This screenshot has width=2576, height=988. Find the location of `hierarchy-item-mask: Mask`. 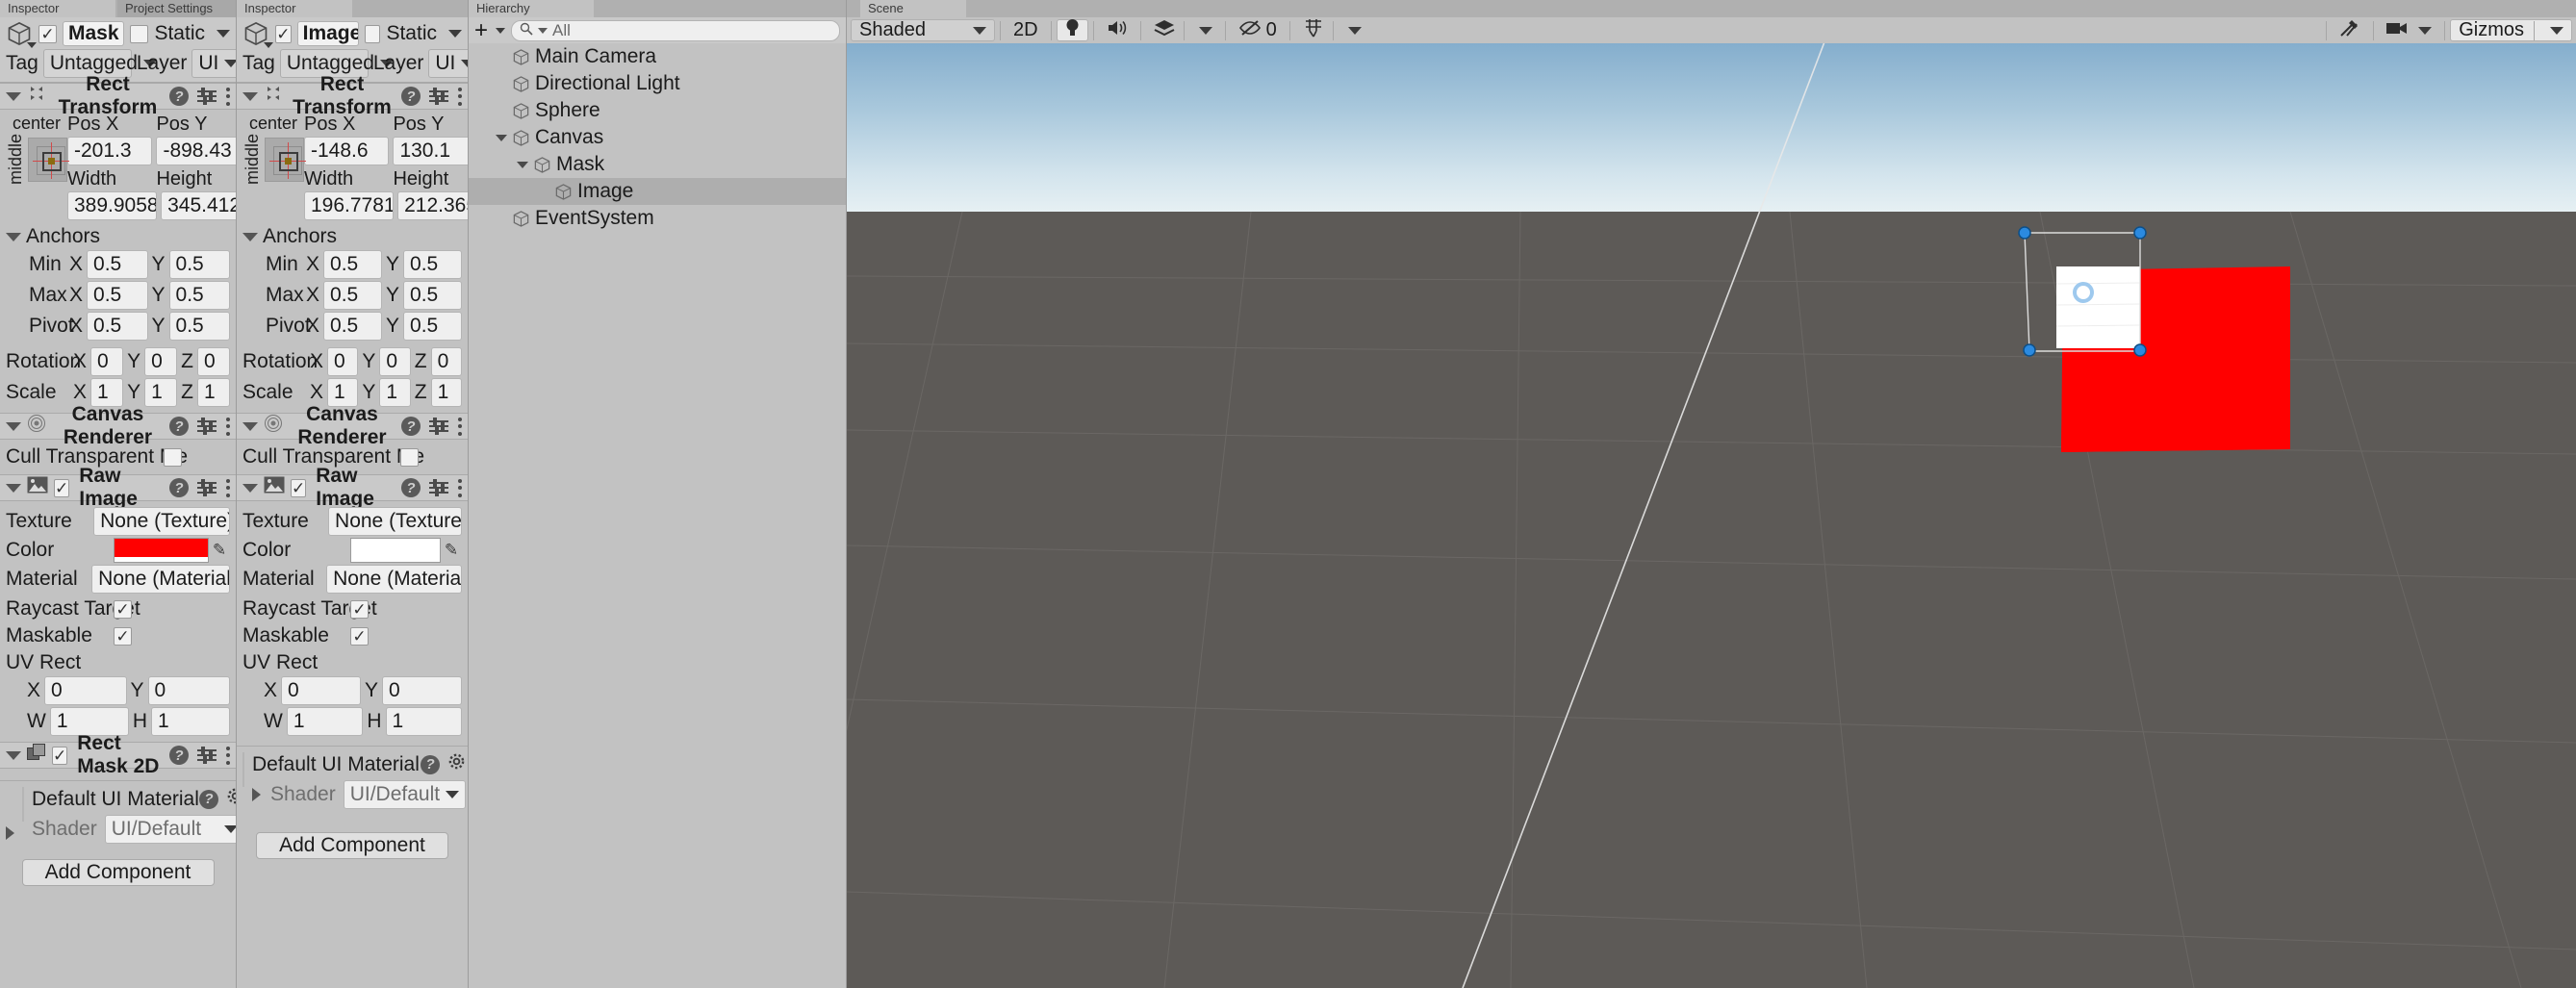

hierarchy-item-mask: Mask is located at coordinates (657, 164).